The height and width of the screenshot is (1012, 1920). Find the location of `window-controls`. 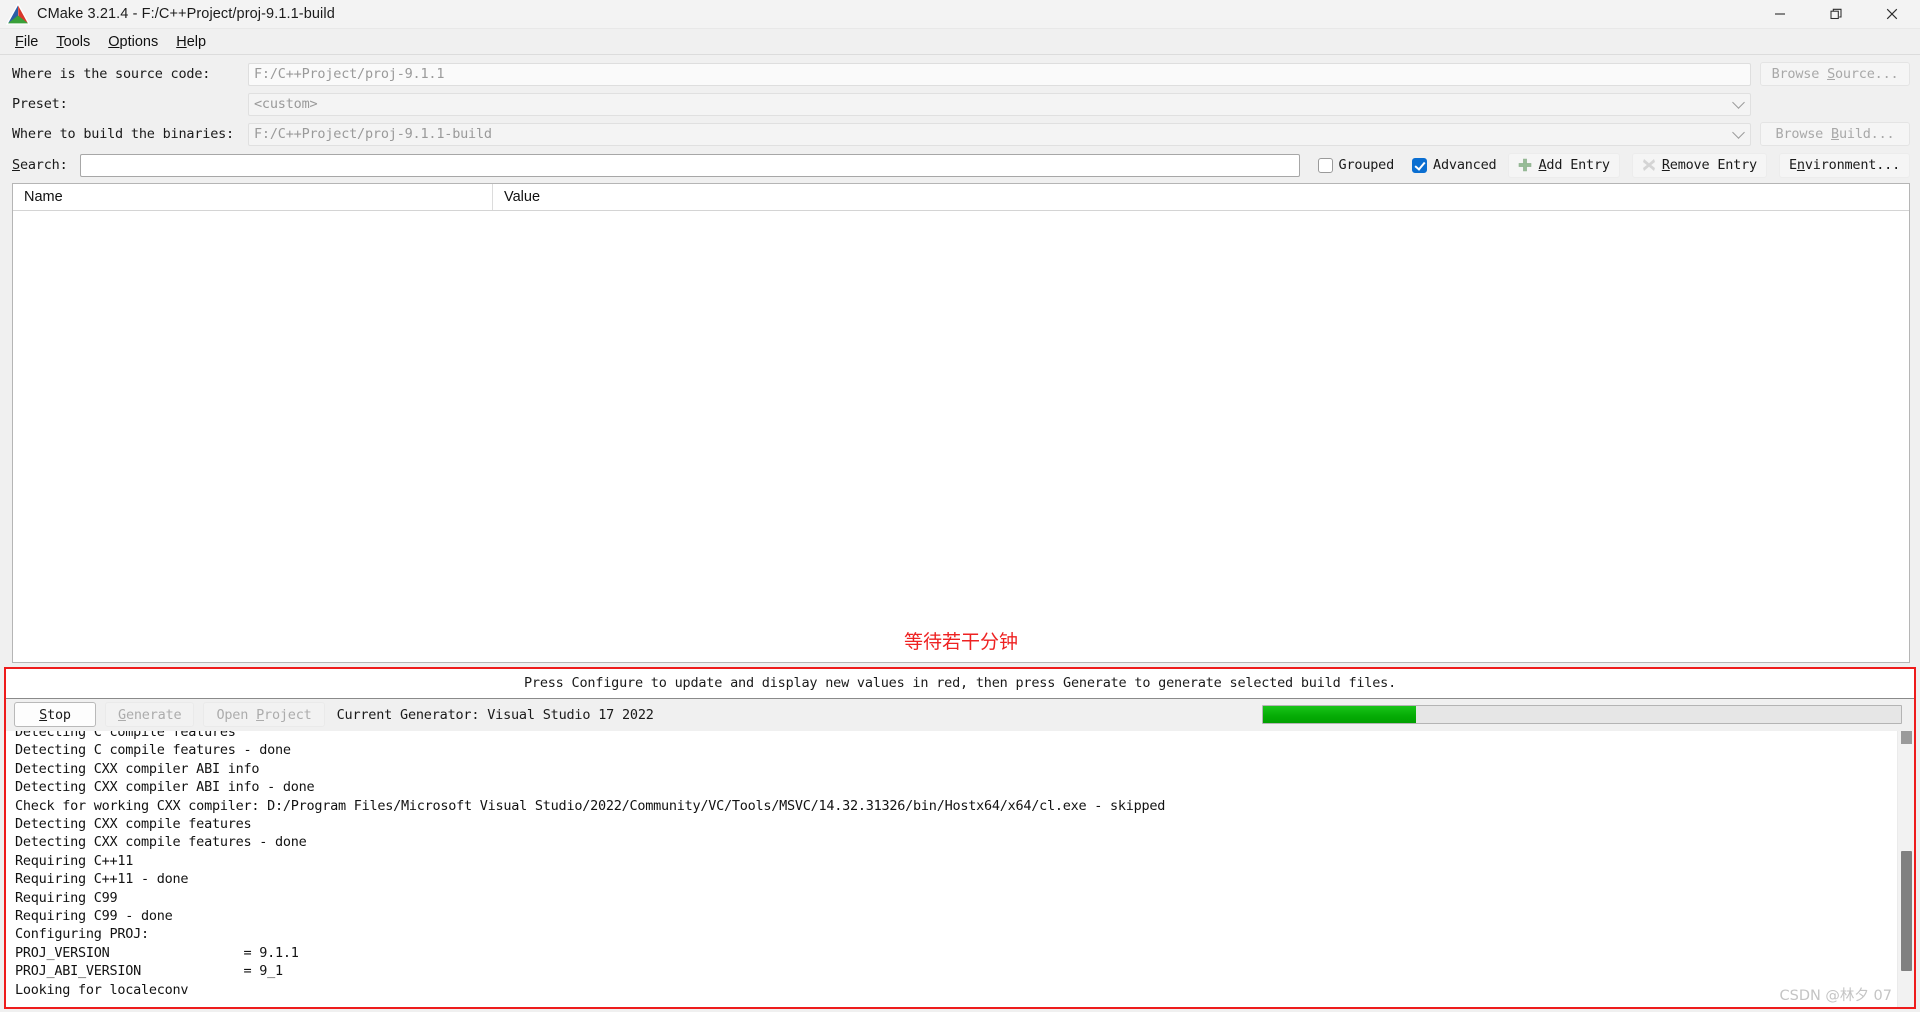

window-controls is located at coordinates (1836, 14).